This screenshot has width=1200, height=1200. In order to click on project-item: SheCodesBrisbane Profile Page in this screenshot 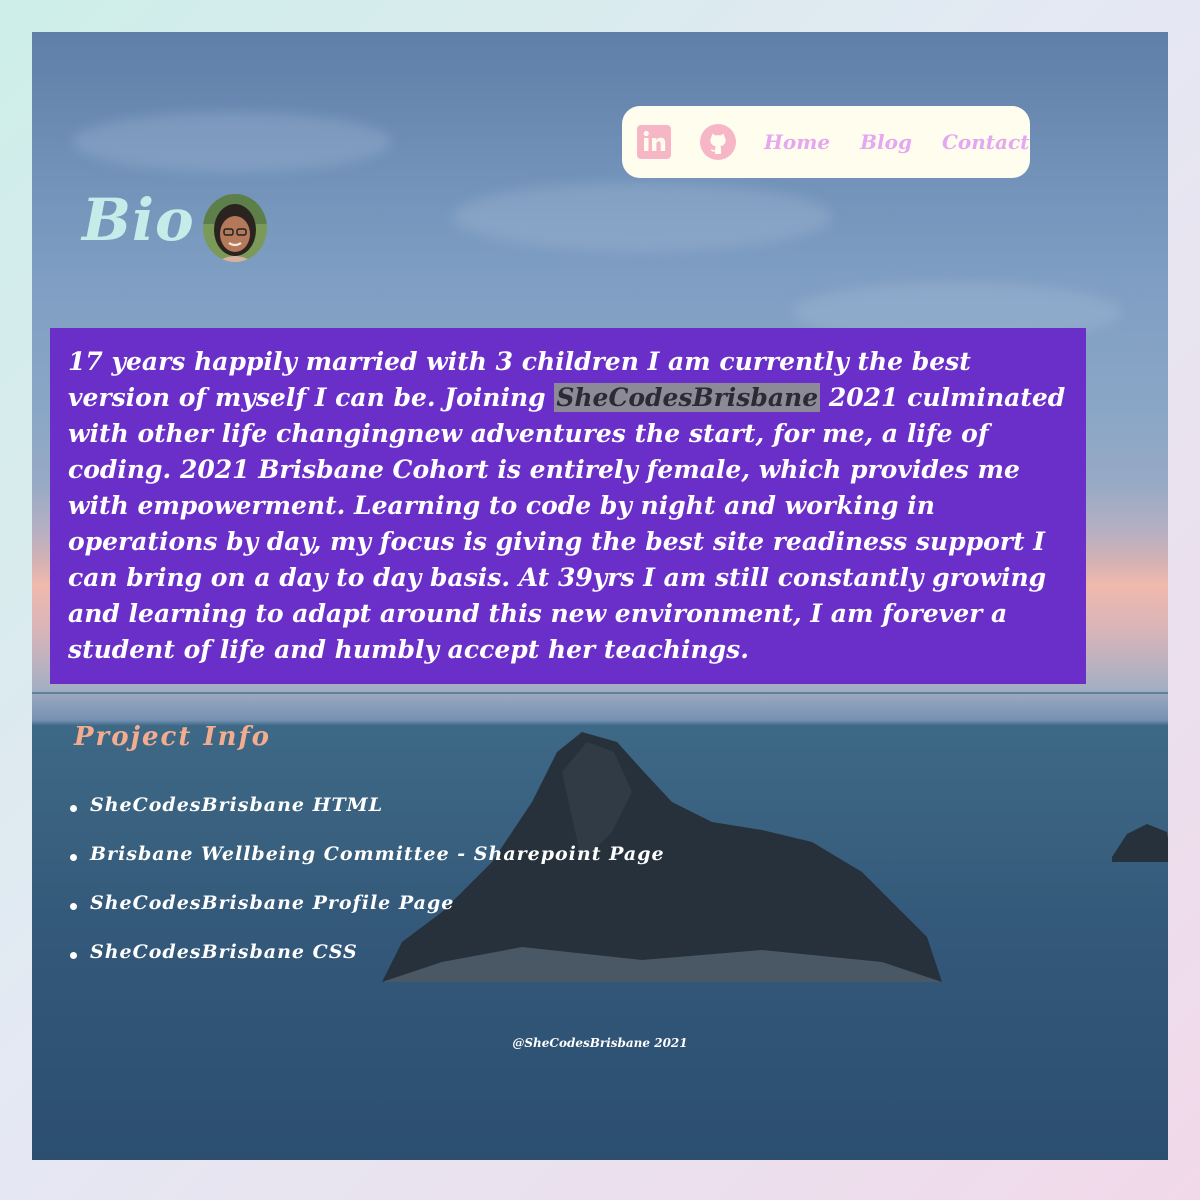, I will do `click(366, 916)`.